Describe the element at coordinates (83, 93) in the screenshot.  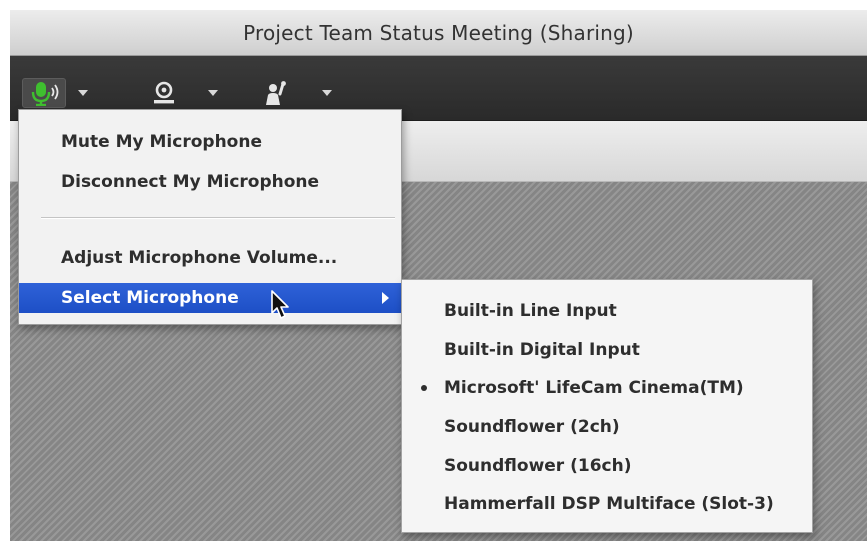
I see `microphone-options-dropdown` at that location.